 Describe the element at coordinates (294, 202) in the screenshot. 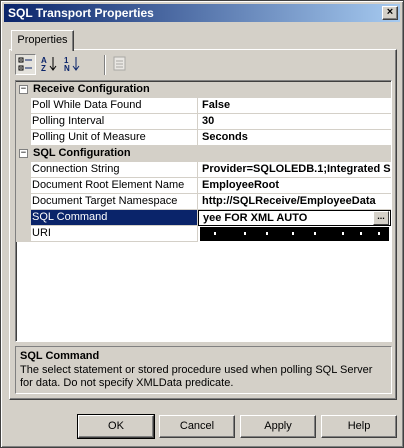

I see `property-value: http://SQLReceive/EmployeeData` at that location.